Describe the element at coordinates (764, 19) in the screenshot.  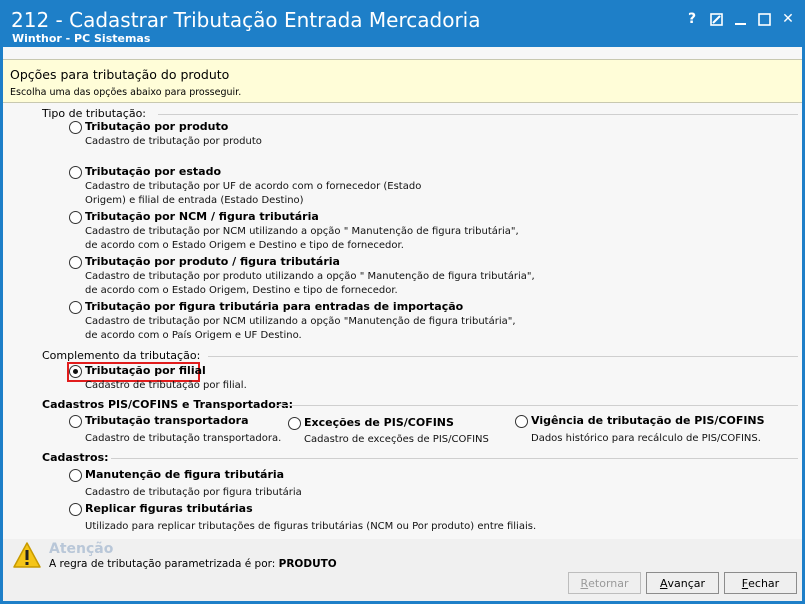
I see `maximize-icon` at that location.